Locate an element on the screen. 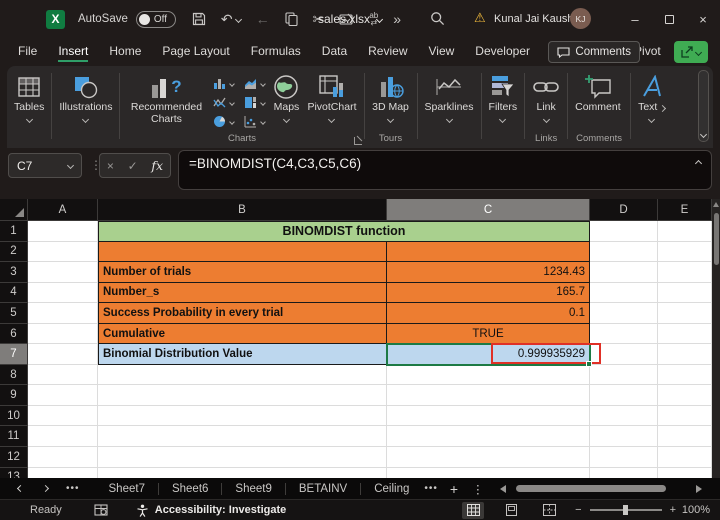  scatter-chart-button is located at coordinates (255, 121).